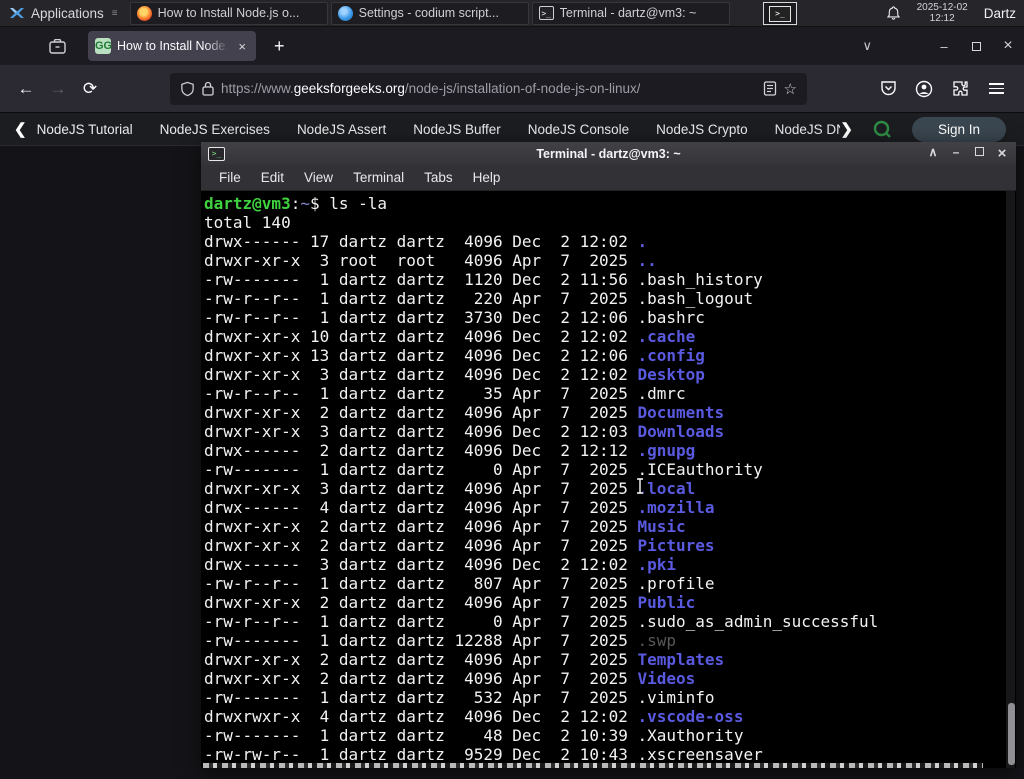 This screenshot has height=779, width=1024. What do you see at coordinates (942, 18) in the screenshot?
I see `clock-time: 12:12` at bounding box center [942, 18].